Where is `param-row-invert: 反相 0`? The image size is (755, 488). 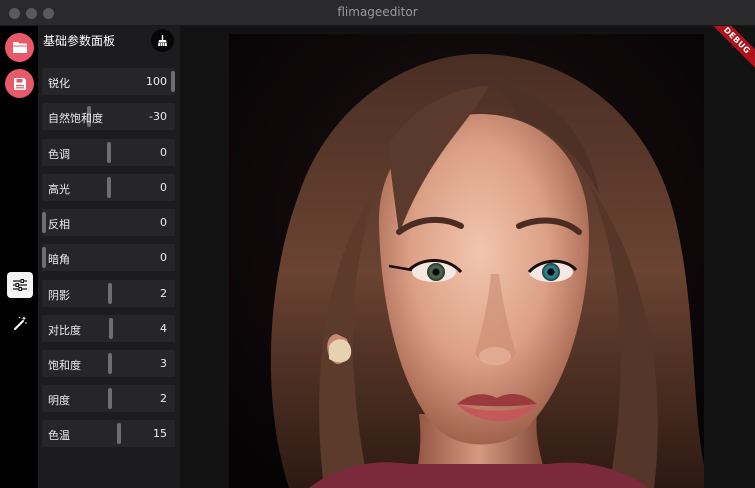
param-row-invert: 反相 0 is located at coordinates (108, 222).